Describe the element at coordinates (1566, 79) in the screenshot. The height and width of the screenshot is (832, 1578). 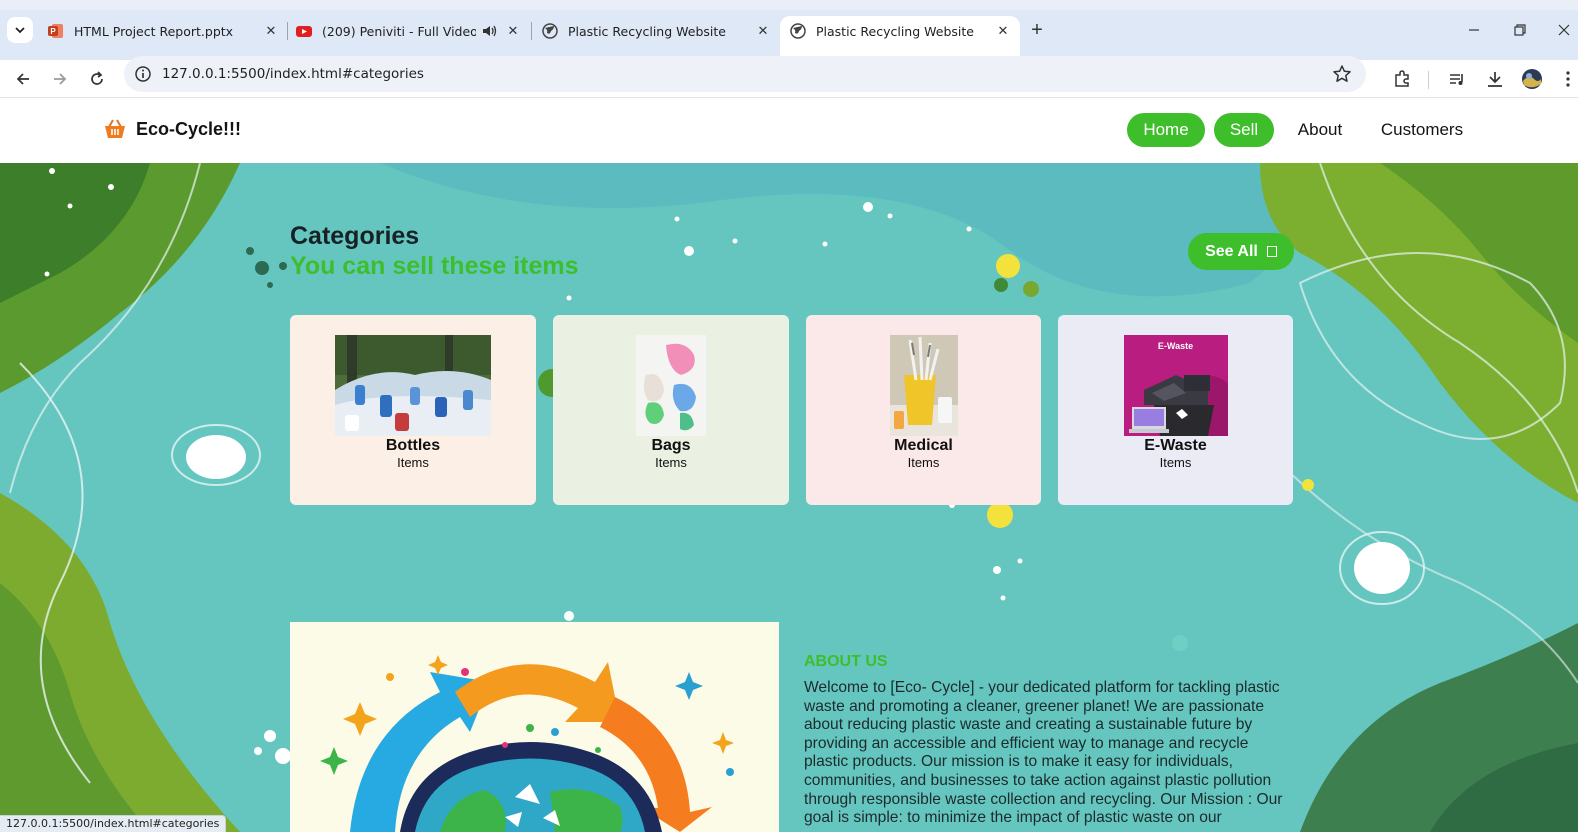
I see `more-menu-icon` at that location.